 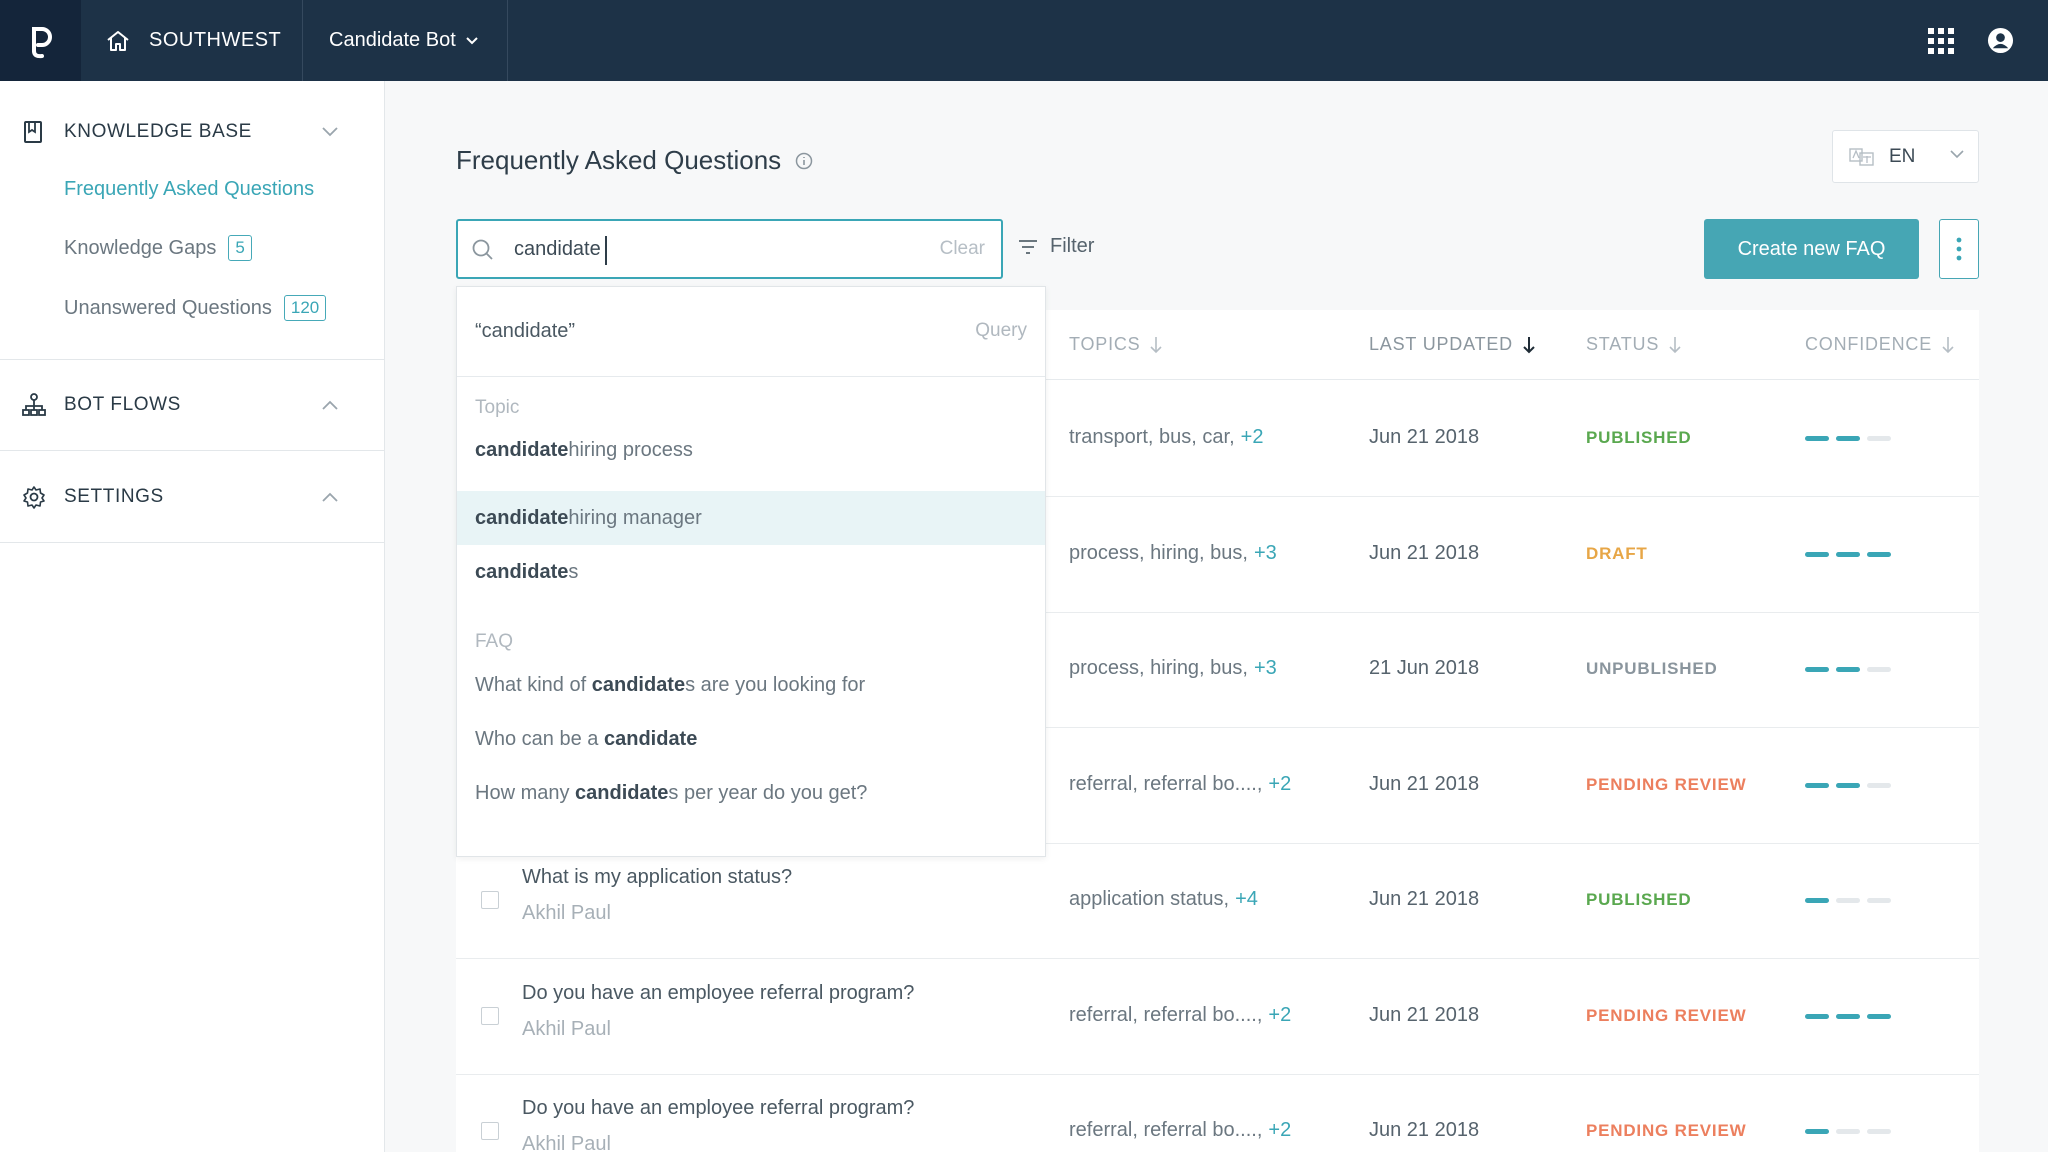 What do you see at coordinates (158, 248) in the screenshot?
I see `sidebar-item-knowledge-gaps: Knowledge Gaps 5` at bounding box center [158, 248].